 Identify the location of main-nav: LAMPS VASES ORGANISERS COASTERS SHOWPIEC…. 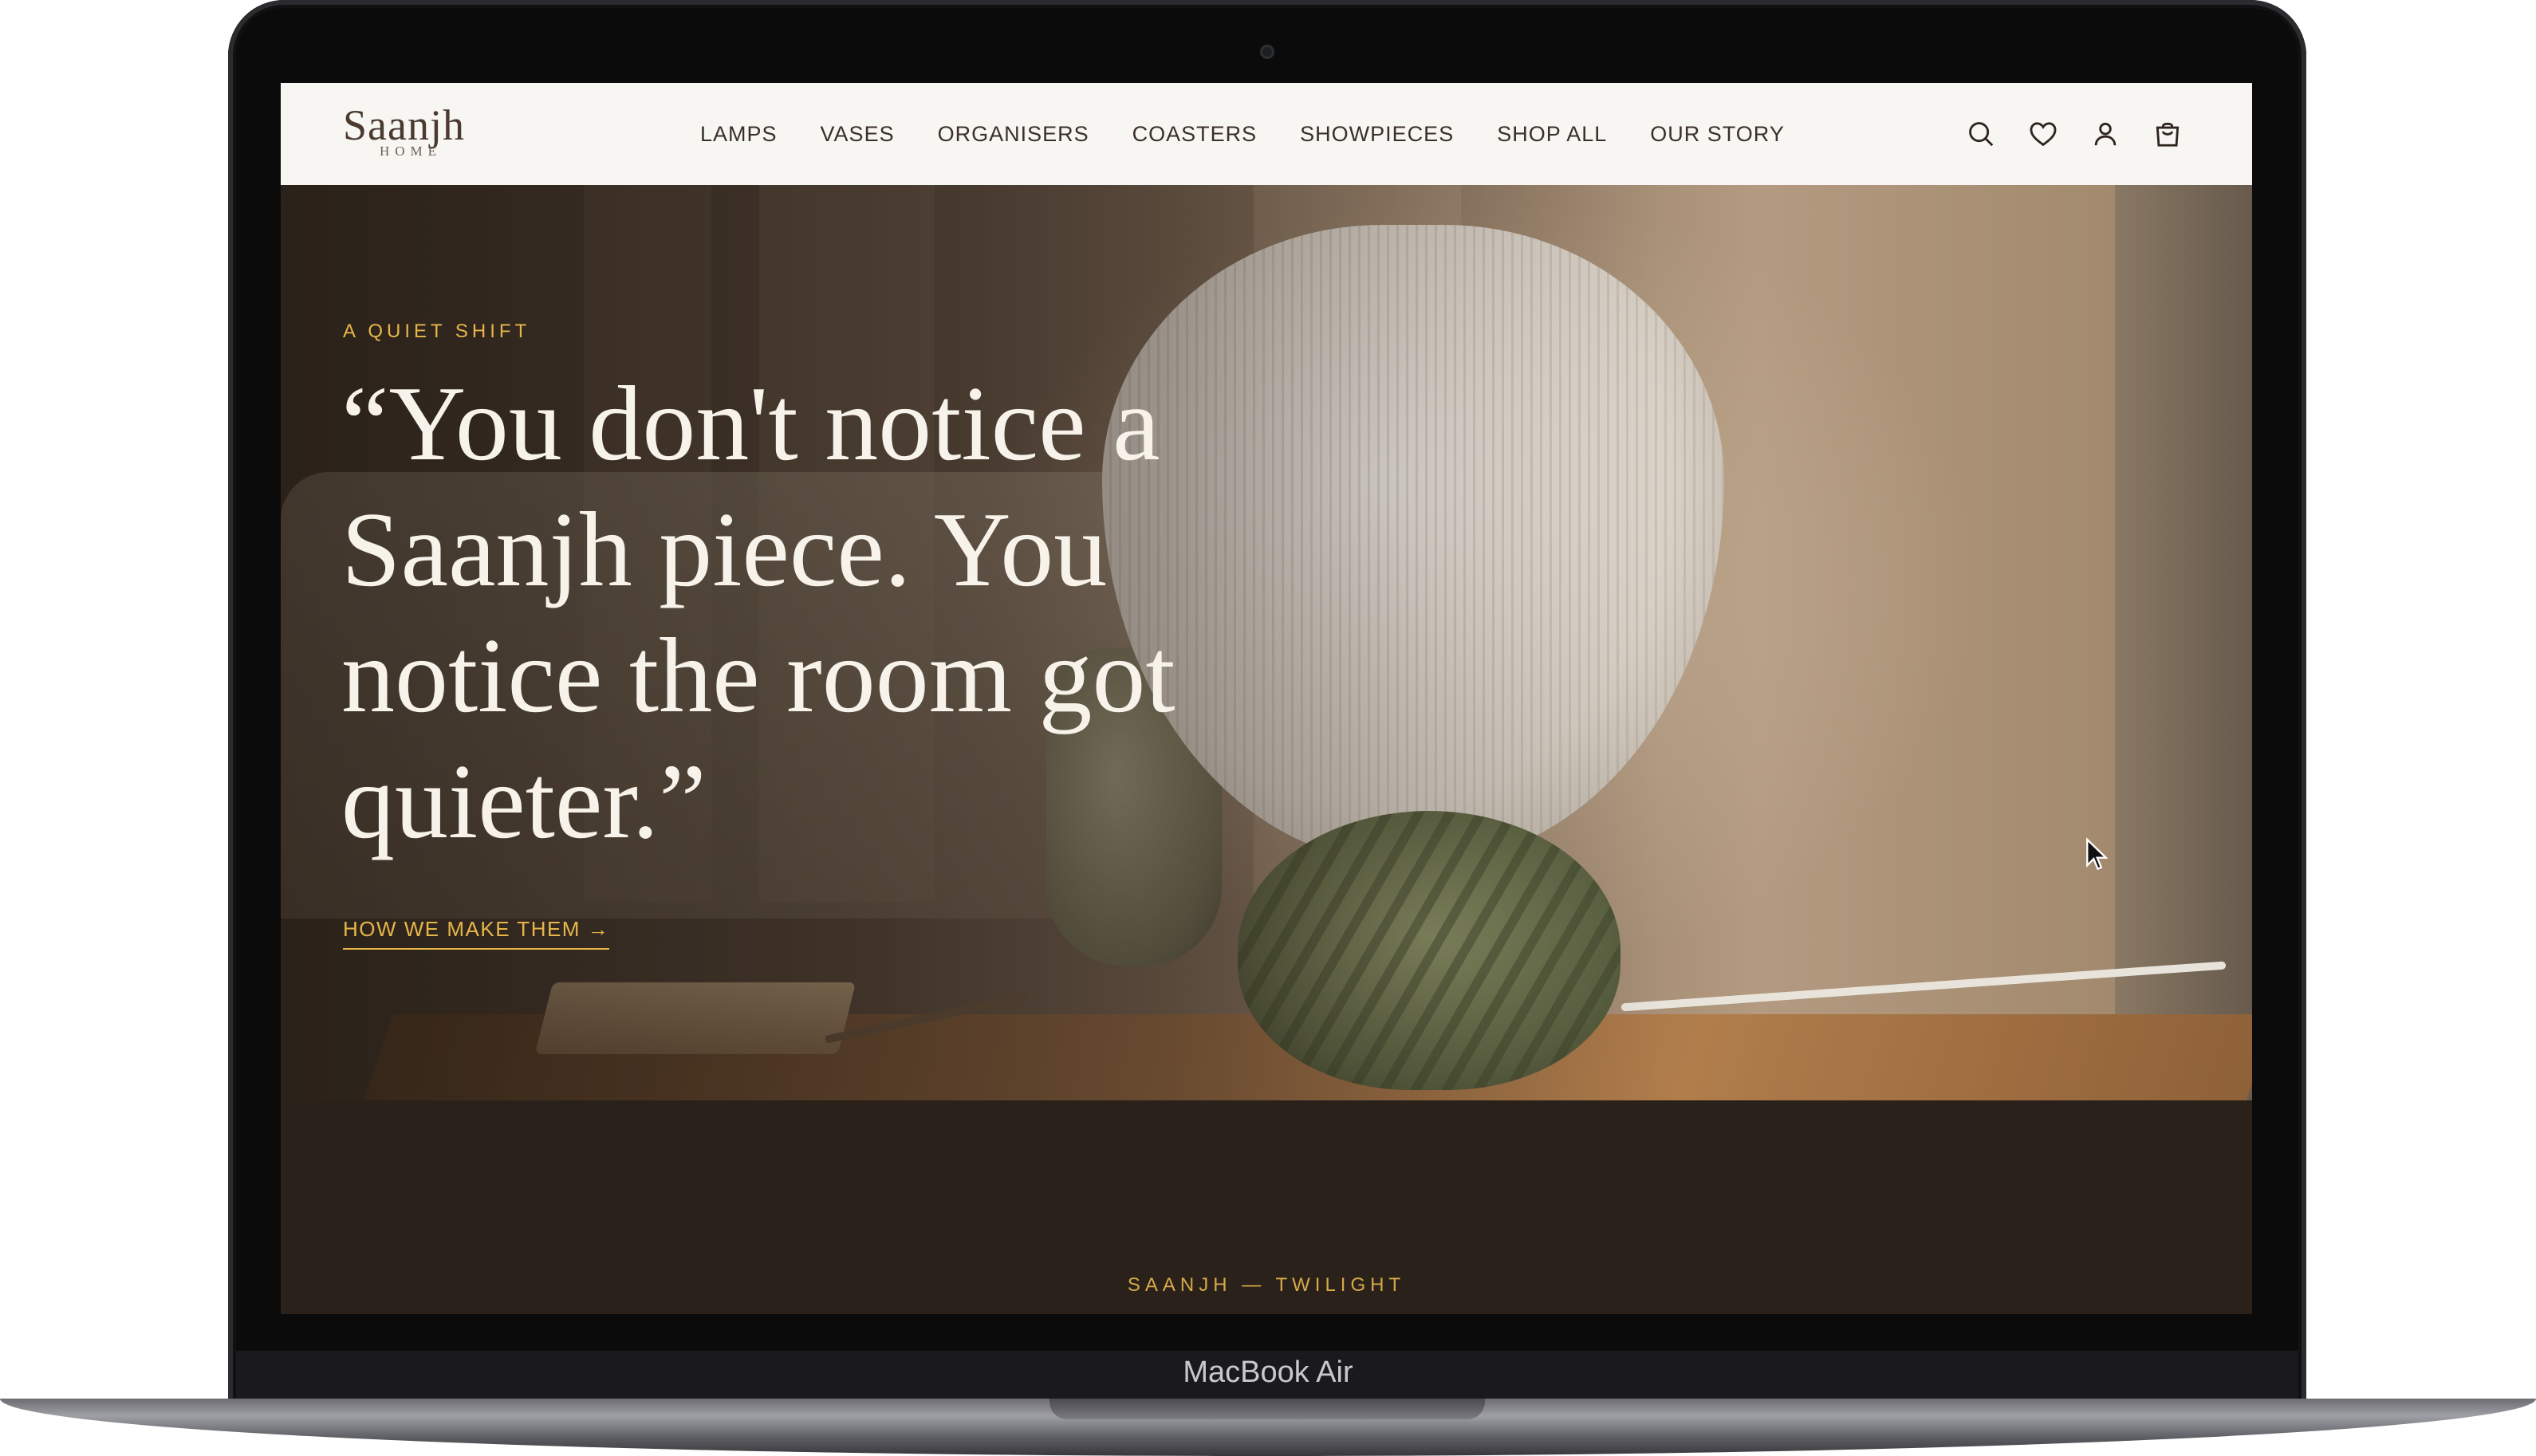
(1242, 134).